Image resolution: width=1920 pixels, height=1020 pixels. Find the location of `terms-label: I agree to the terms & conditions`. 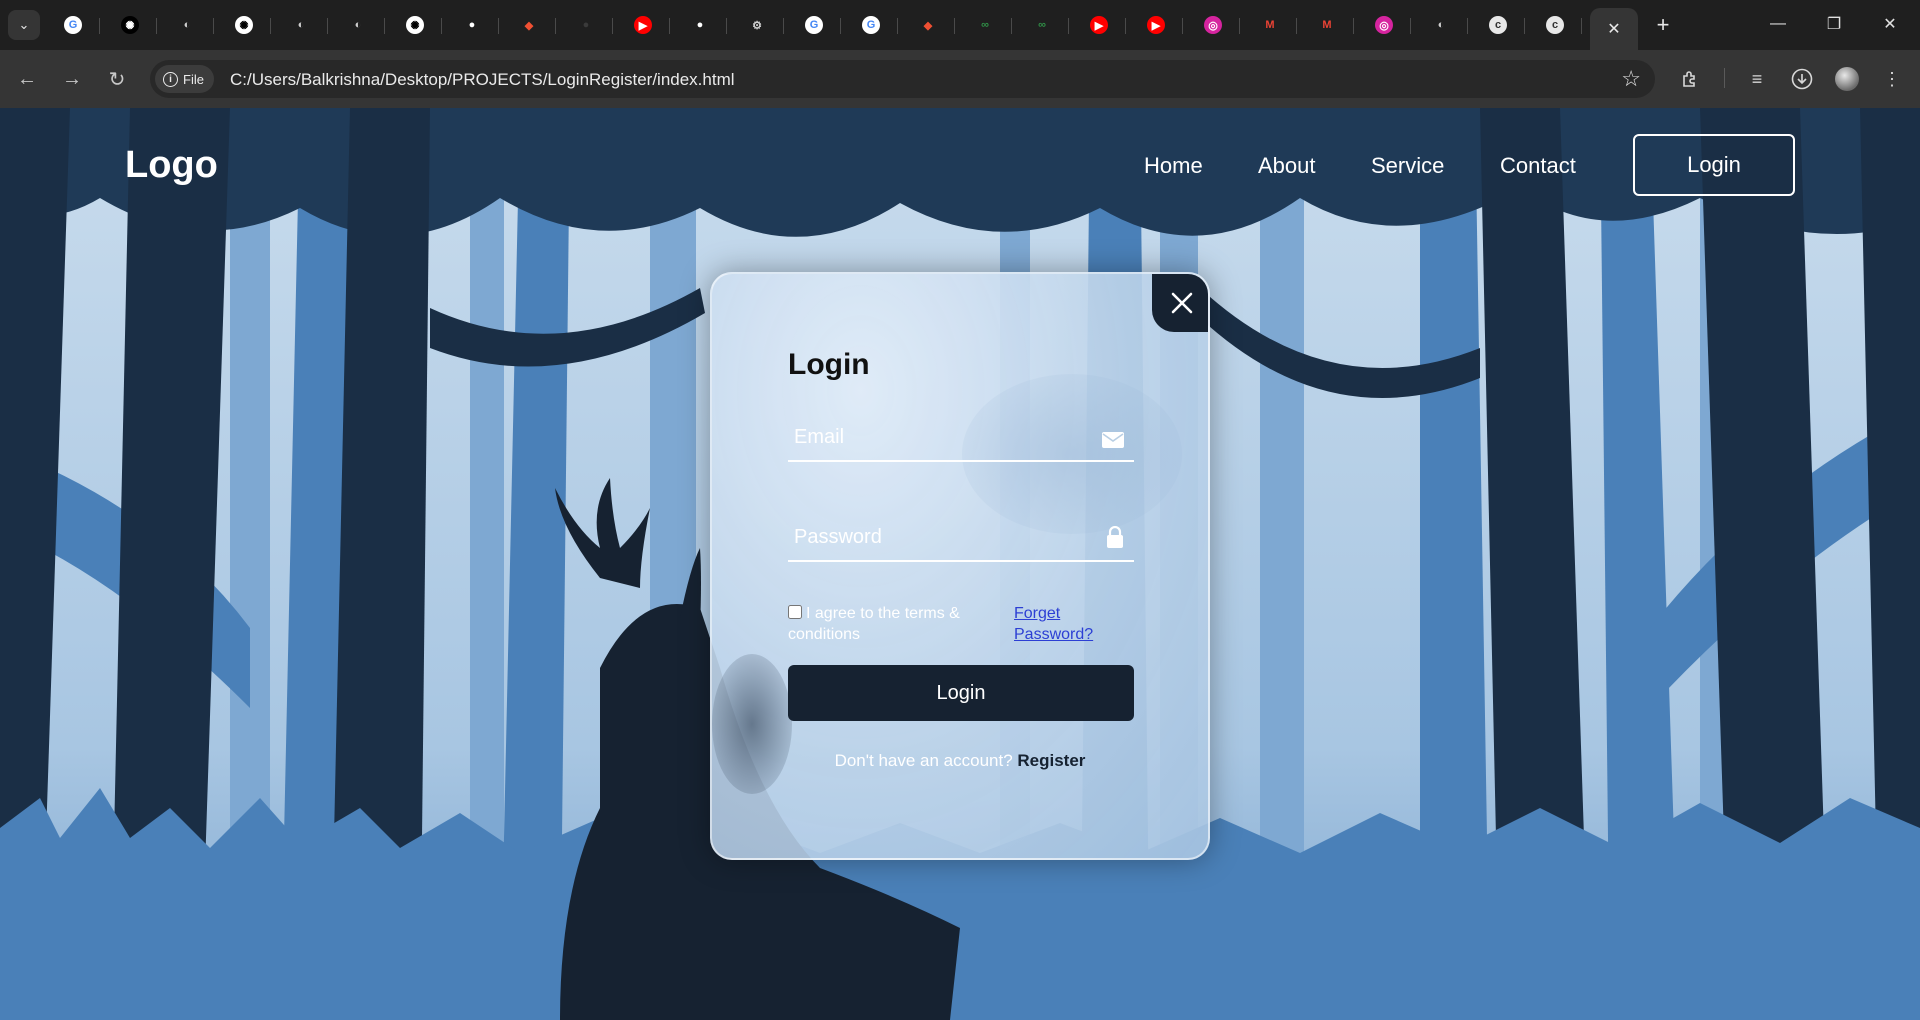

terms-label: I agree to the terms & conditions is located at coordinates (893, 624).